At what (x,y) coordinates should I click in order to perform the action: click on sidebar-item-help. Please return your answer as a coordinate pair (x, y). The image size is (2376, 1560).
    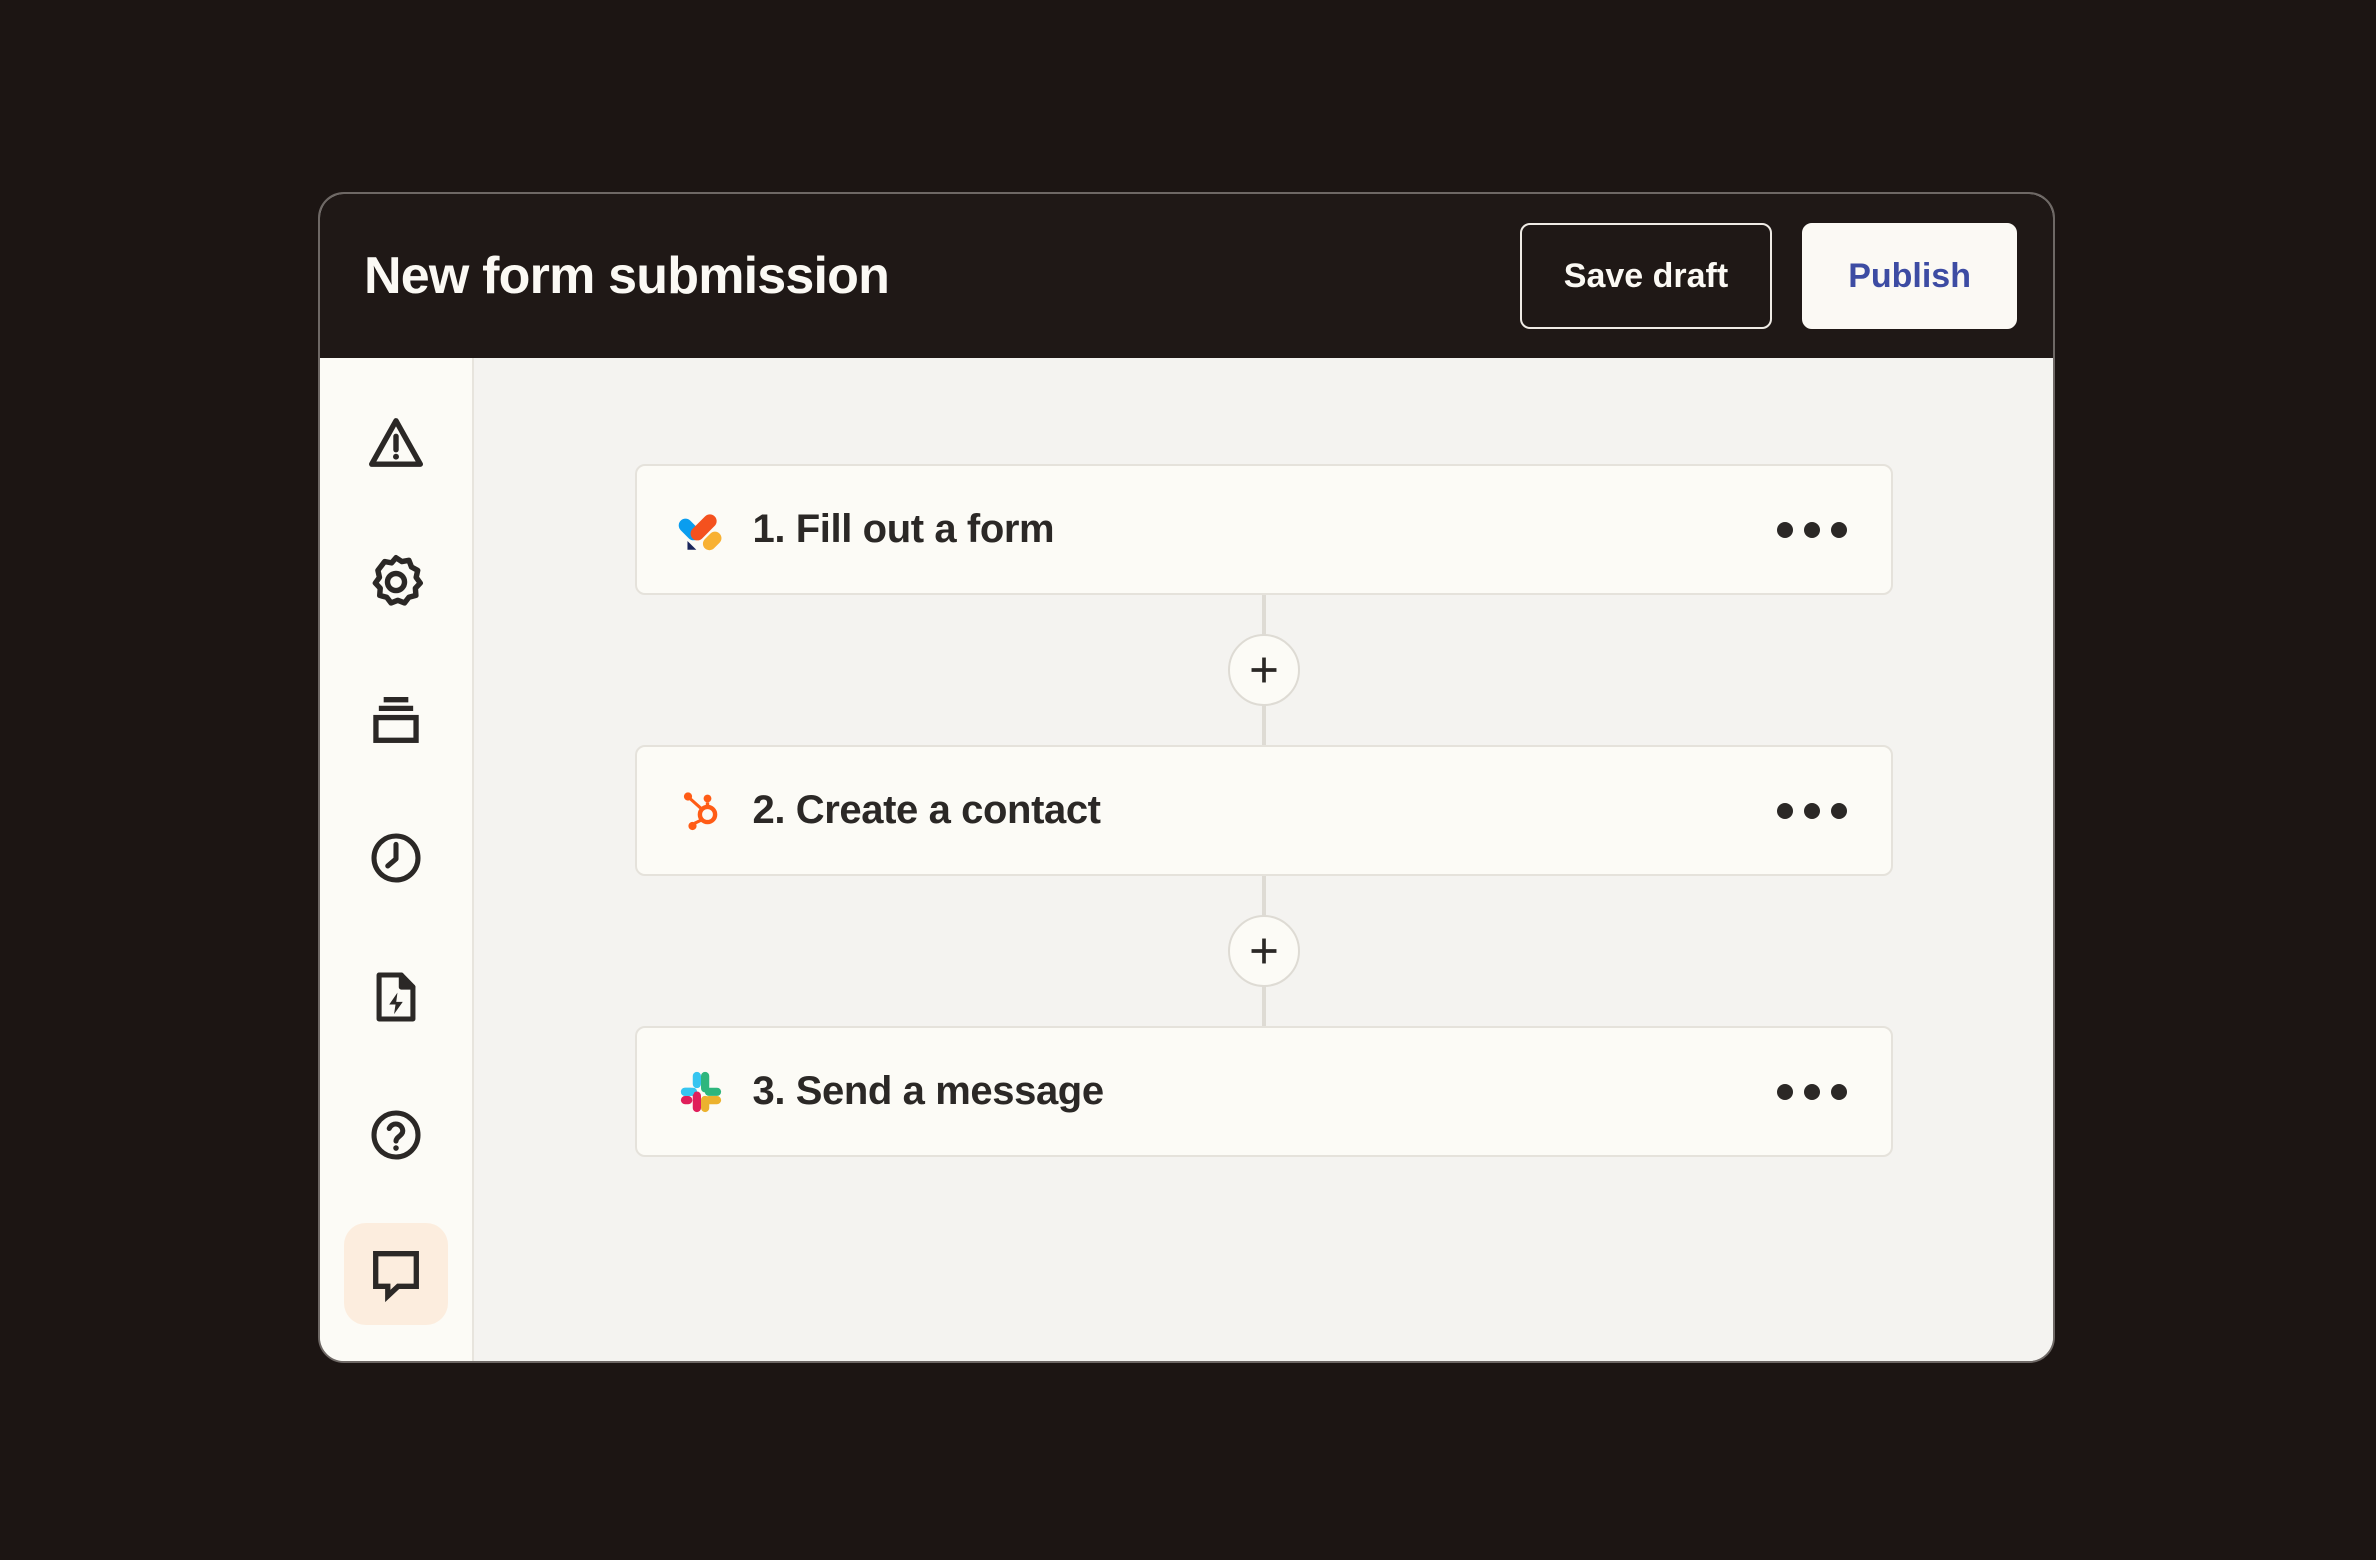
    Looking at the image, I should click on (396, 1135).